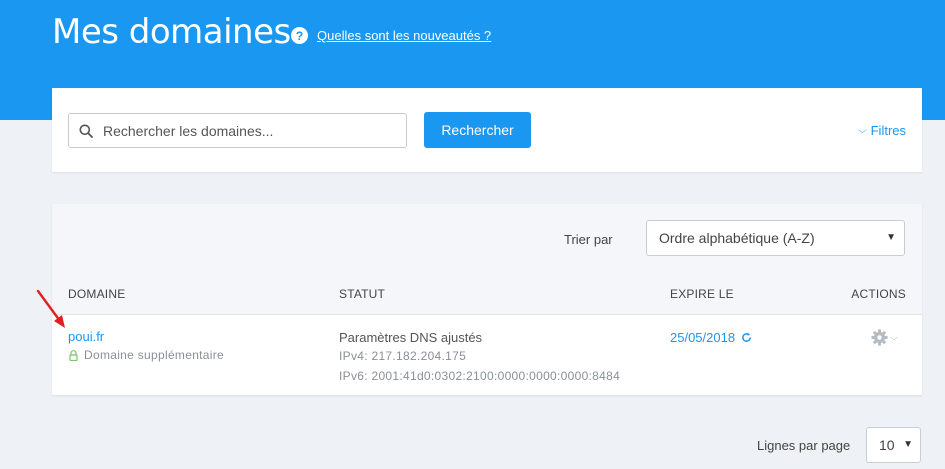 The image size is (945, 469). Describe the element at coordinates (879, 337) in the screenshot. I see `gear-icon` at that location.